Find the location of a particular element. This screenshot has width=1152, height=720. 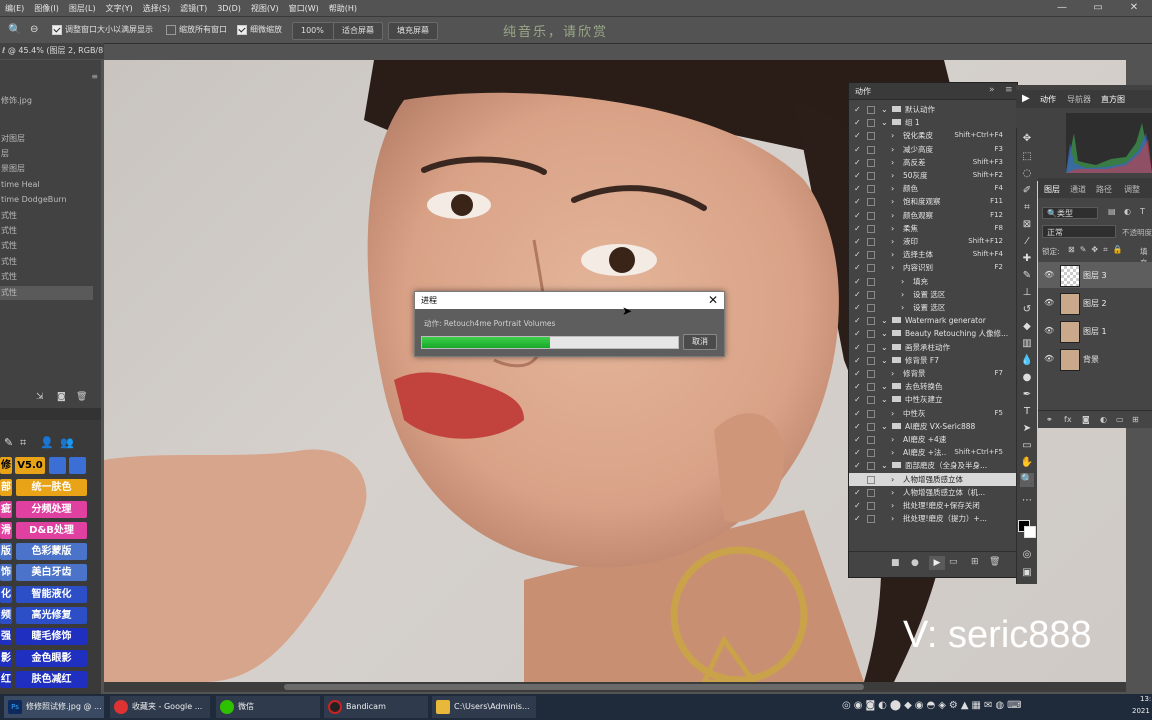

fill-screen-button: 填充屏幕 is located at coordinates (413, 31).